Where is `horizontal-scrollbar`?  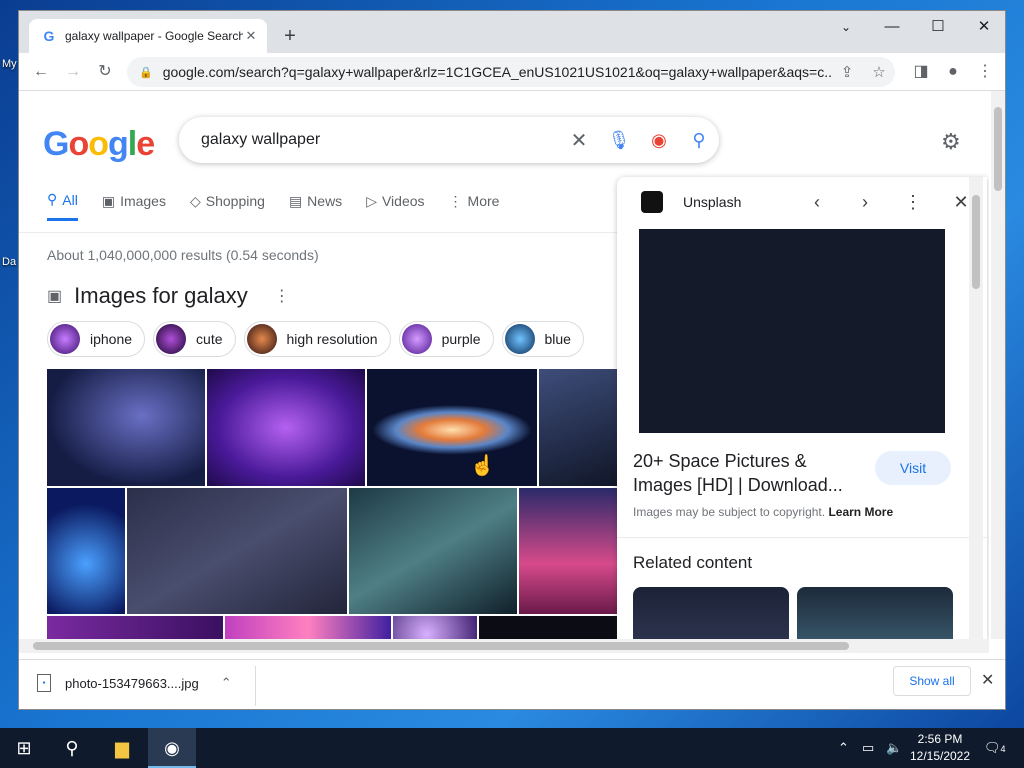
horizontal-scrollbar is located at coordinates (504, 646).